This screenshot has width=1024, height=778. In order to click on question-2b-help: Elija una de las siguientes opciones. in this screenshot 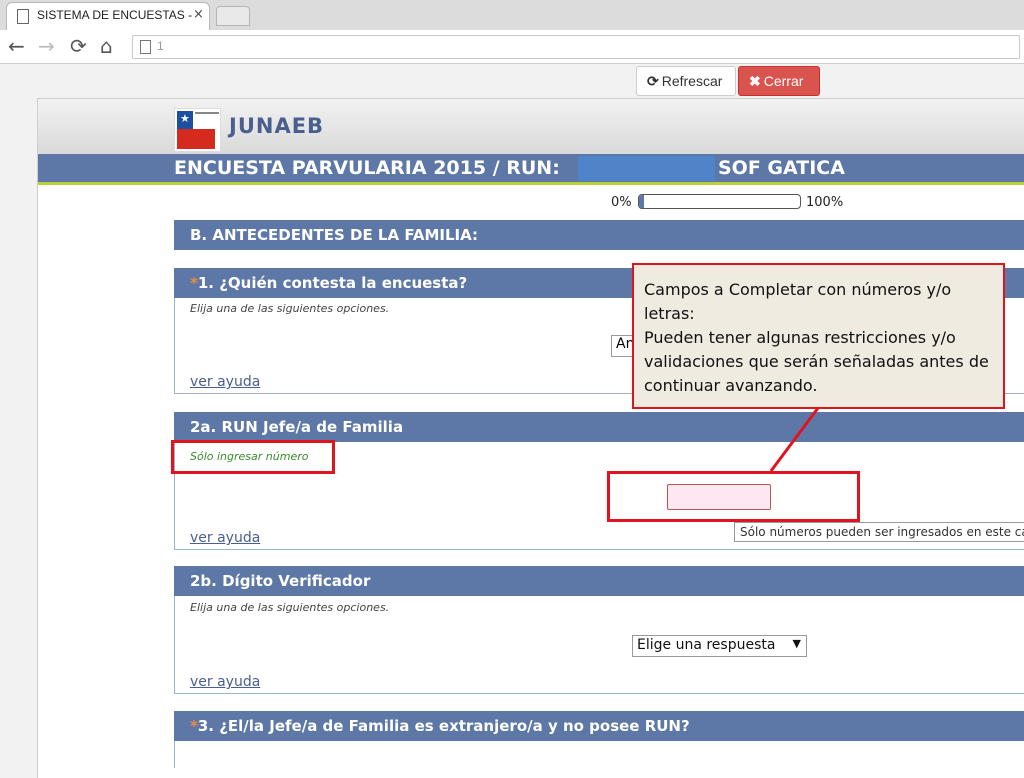, I will do `click(290, 607)`.